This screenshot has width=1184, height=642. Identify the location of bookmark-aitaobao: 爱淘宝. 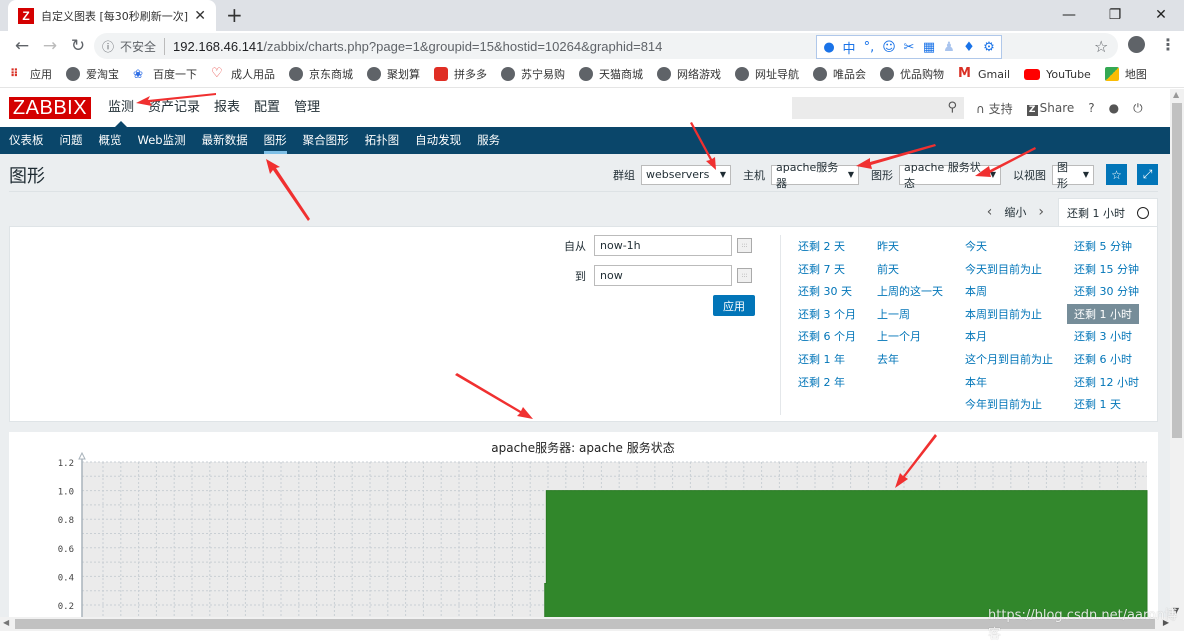
(92, 74).